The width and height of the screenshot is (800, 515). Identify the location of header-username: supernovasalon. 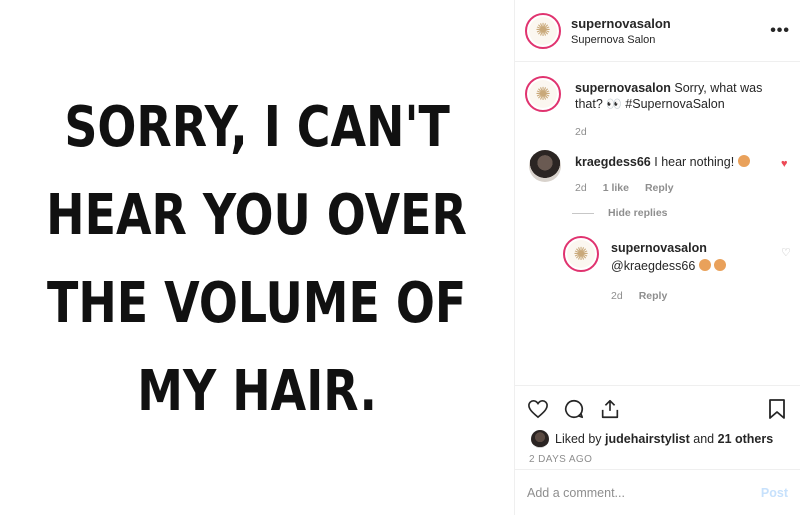
(621, 23).